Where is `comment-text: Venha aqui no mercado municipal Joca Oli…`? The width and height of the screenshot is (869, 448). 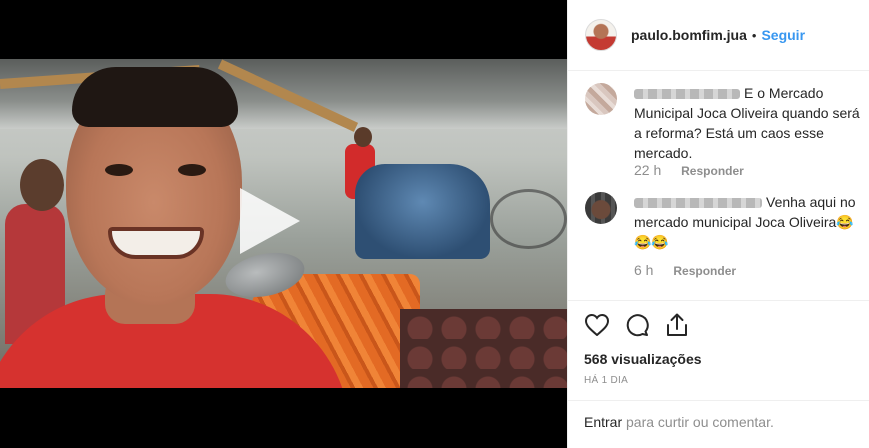 comment-text: Venha aqui no mercado municipal Joca Oli… is located at coordinates (751, 222).